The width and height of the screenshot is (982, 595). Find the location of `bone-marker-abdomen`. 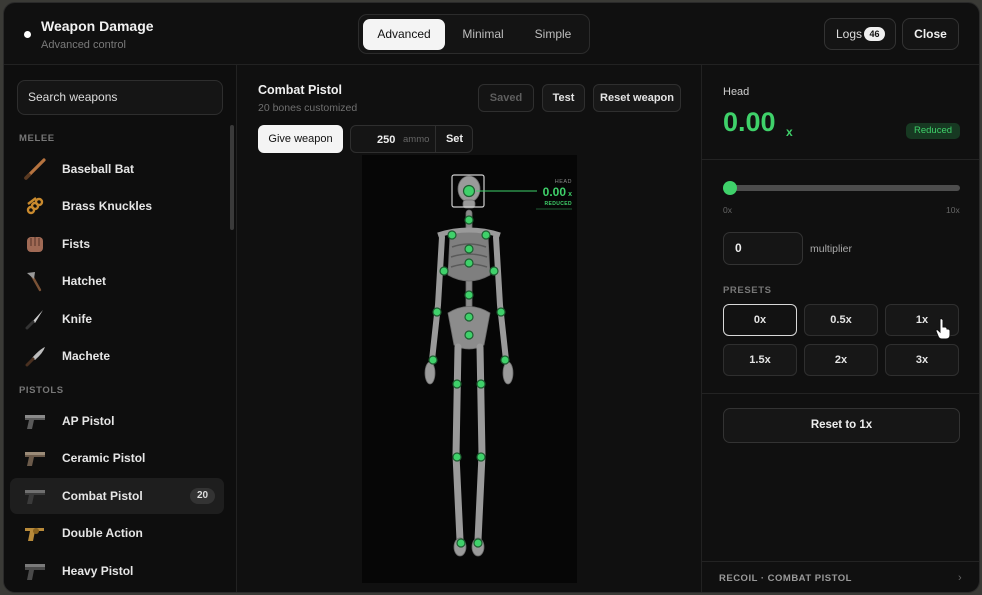

bone-marker-abdomen is located at coordinates (469, 317).